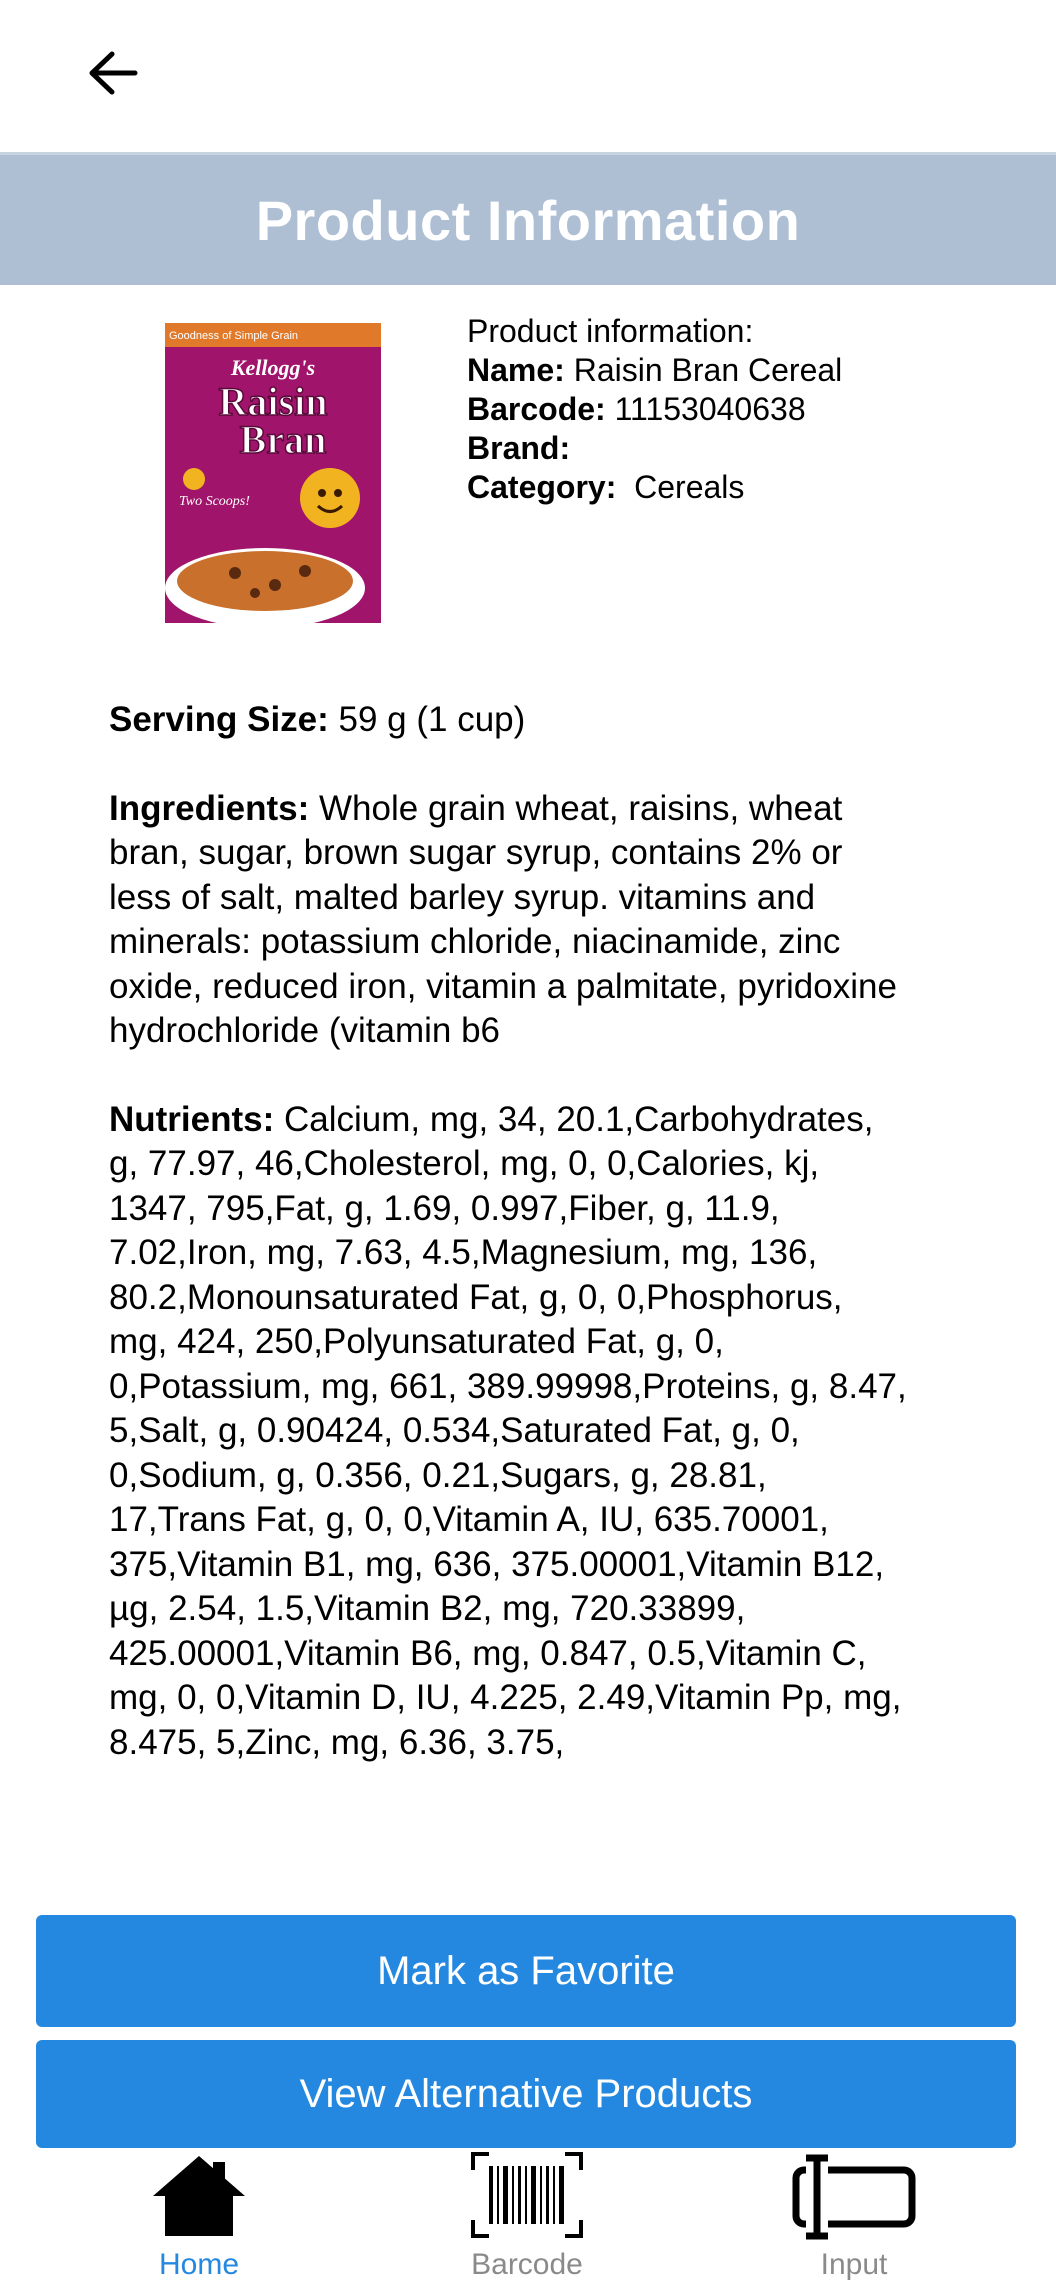 The width and height of the screenshot is (1056, 2289). I want to click on nav-input-label: Input, so click(854, 2264).